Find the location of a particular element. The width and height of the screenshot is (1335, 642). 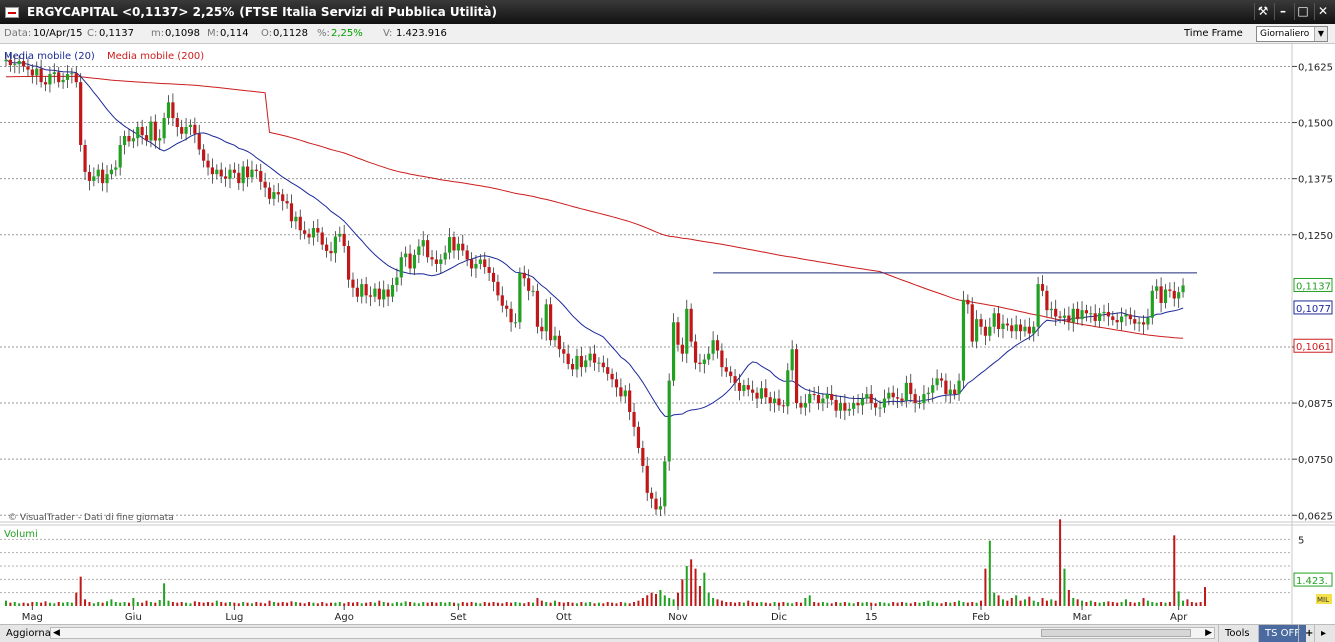

time-scrollbar: ◀ ▶ is located at coordinates (632, 633).